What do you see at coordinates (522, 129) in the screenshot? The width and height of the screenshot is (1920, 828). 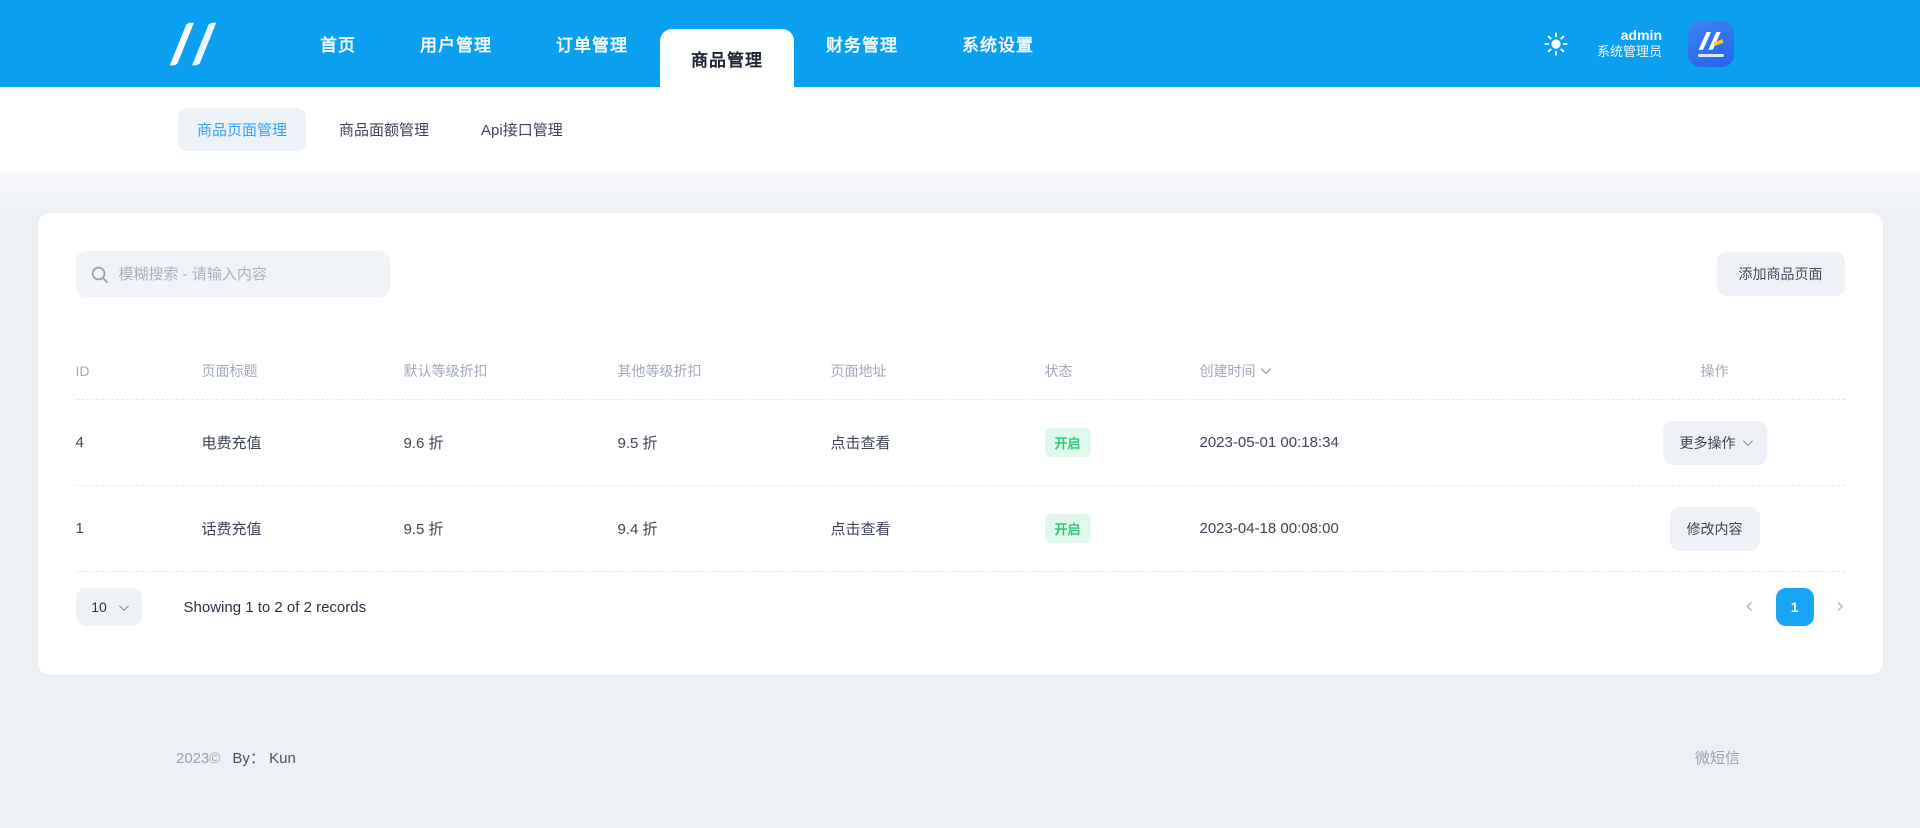 I see `tab-api-management: Api接口管理` at bounding box center [522, 129].